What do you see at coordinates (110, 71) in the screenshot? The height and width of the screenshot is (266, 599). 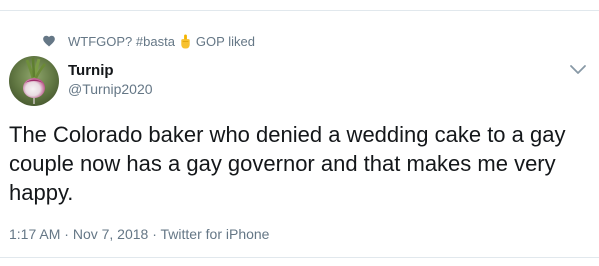 I see `author-display-name: Turnip` at bounding box center [110, 71].